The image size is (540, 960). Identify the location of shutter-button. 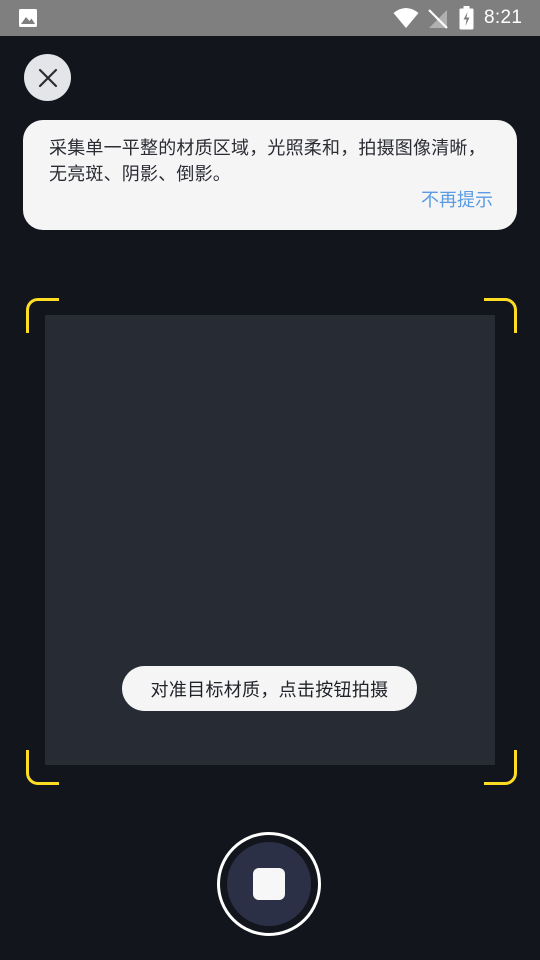
(269, 884).